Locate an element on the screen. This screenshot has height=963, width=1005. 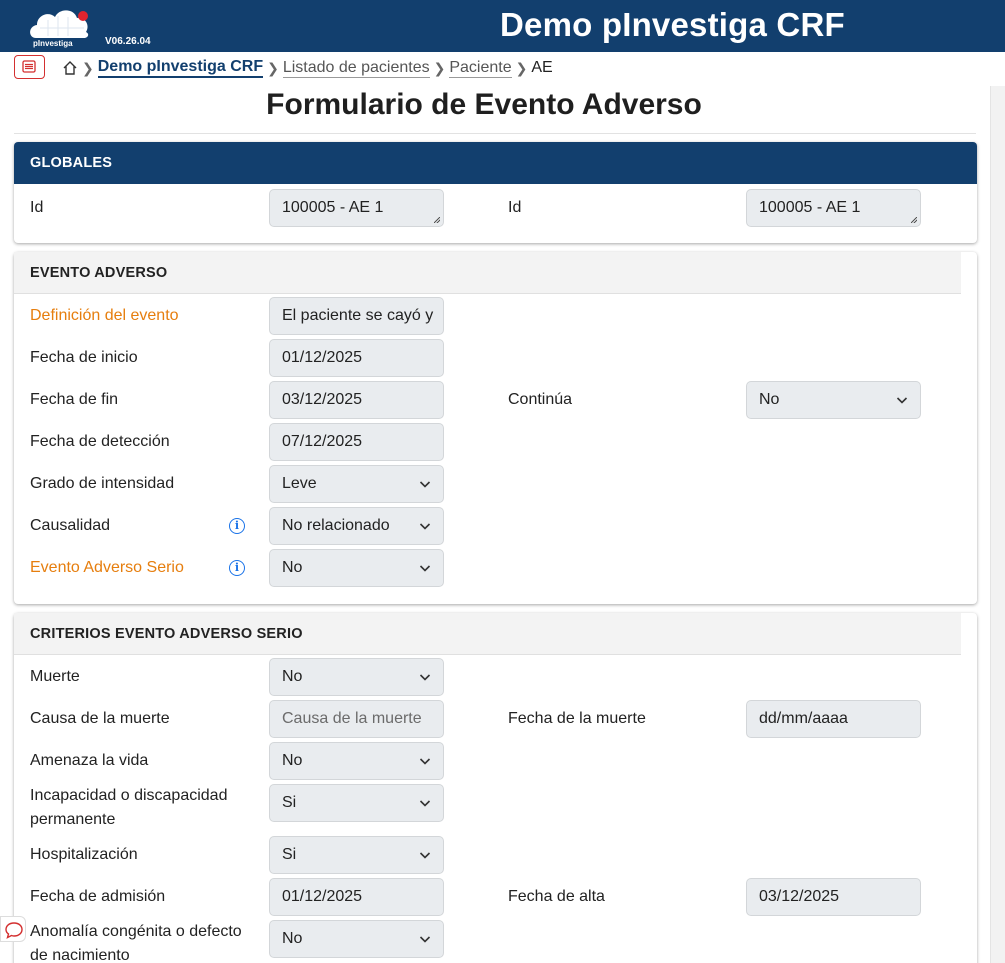
continua-label: Continúa is located at coordinates (540, 399).